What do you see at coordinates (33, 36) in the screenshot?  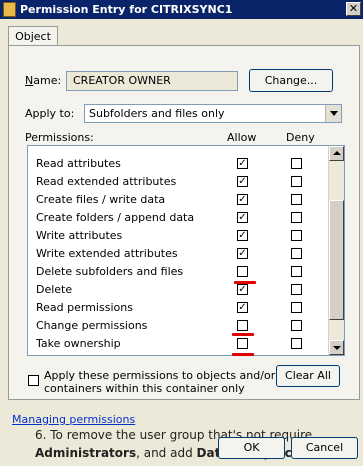 I see `tab-object: Object` at bounding box center [33, 36].